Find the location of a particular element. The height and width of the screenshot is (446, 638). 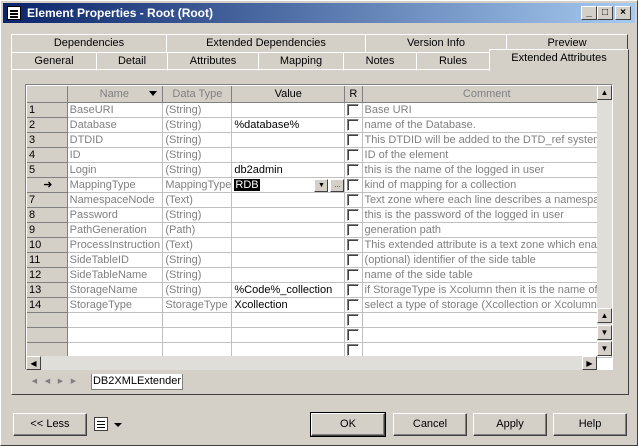

table-row: 9 PathGeneration (Path) generation path is located at coordinates (319, 230).